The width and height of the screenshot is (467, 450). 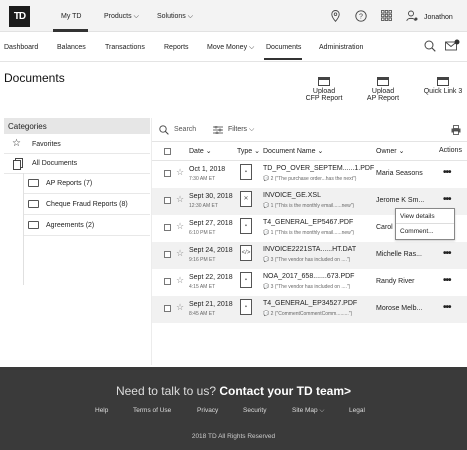 What do you see at coordinates (211, 277) in the screenshot?
I see `row-date: Sept 22, 2018` at bounding box center [211, 277].